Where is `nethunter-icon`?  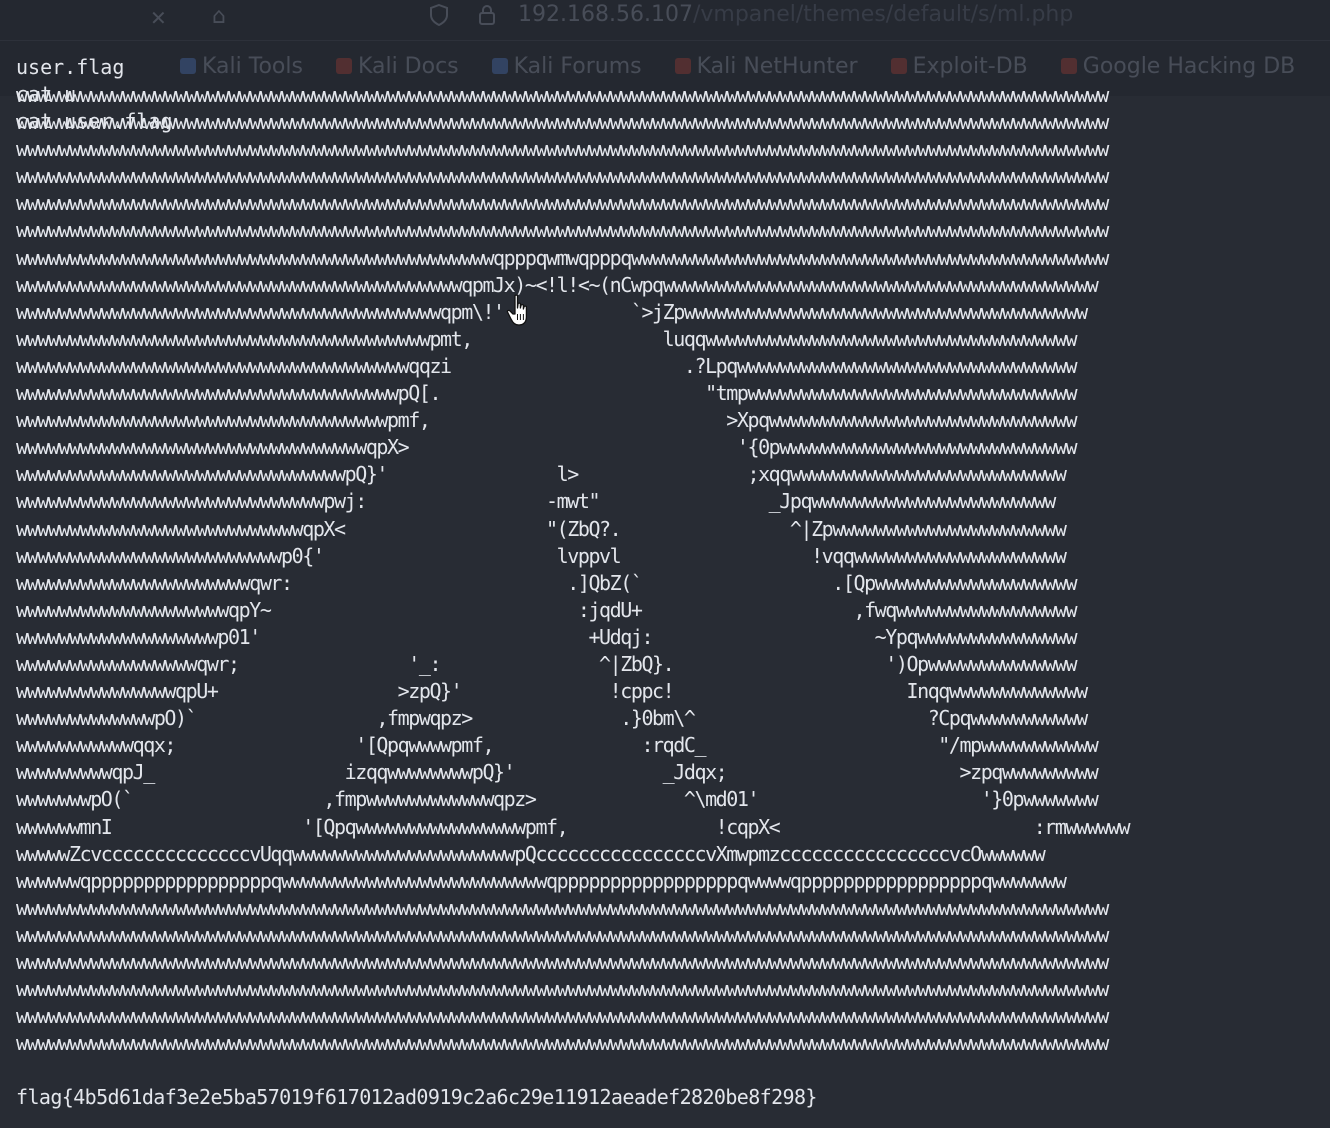 nethunter-icon is located at coordinates (682, 66).